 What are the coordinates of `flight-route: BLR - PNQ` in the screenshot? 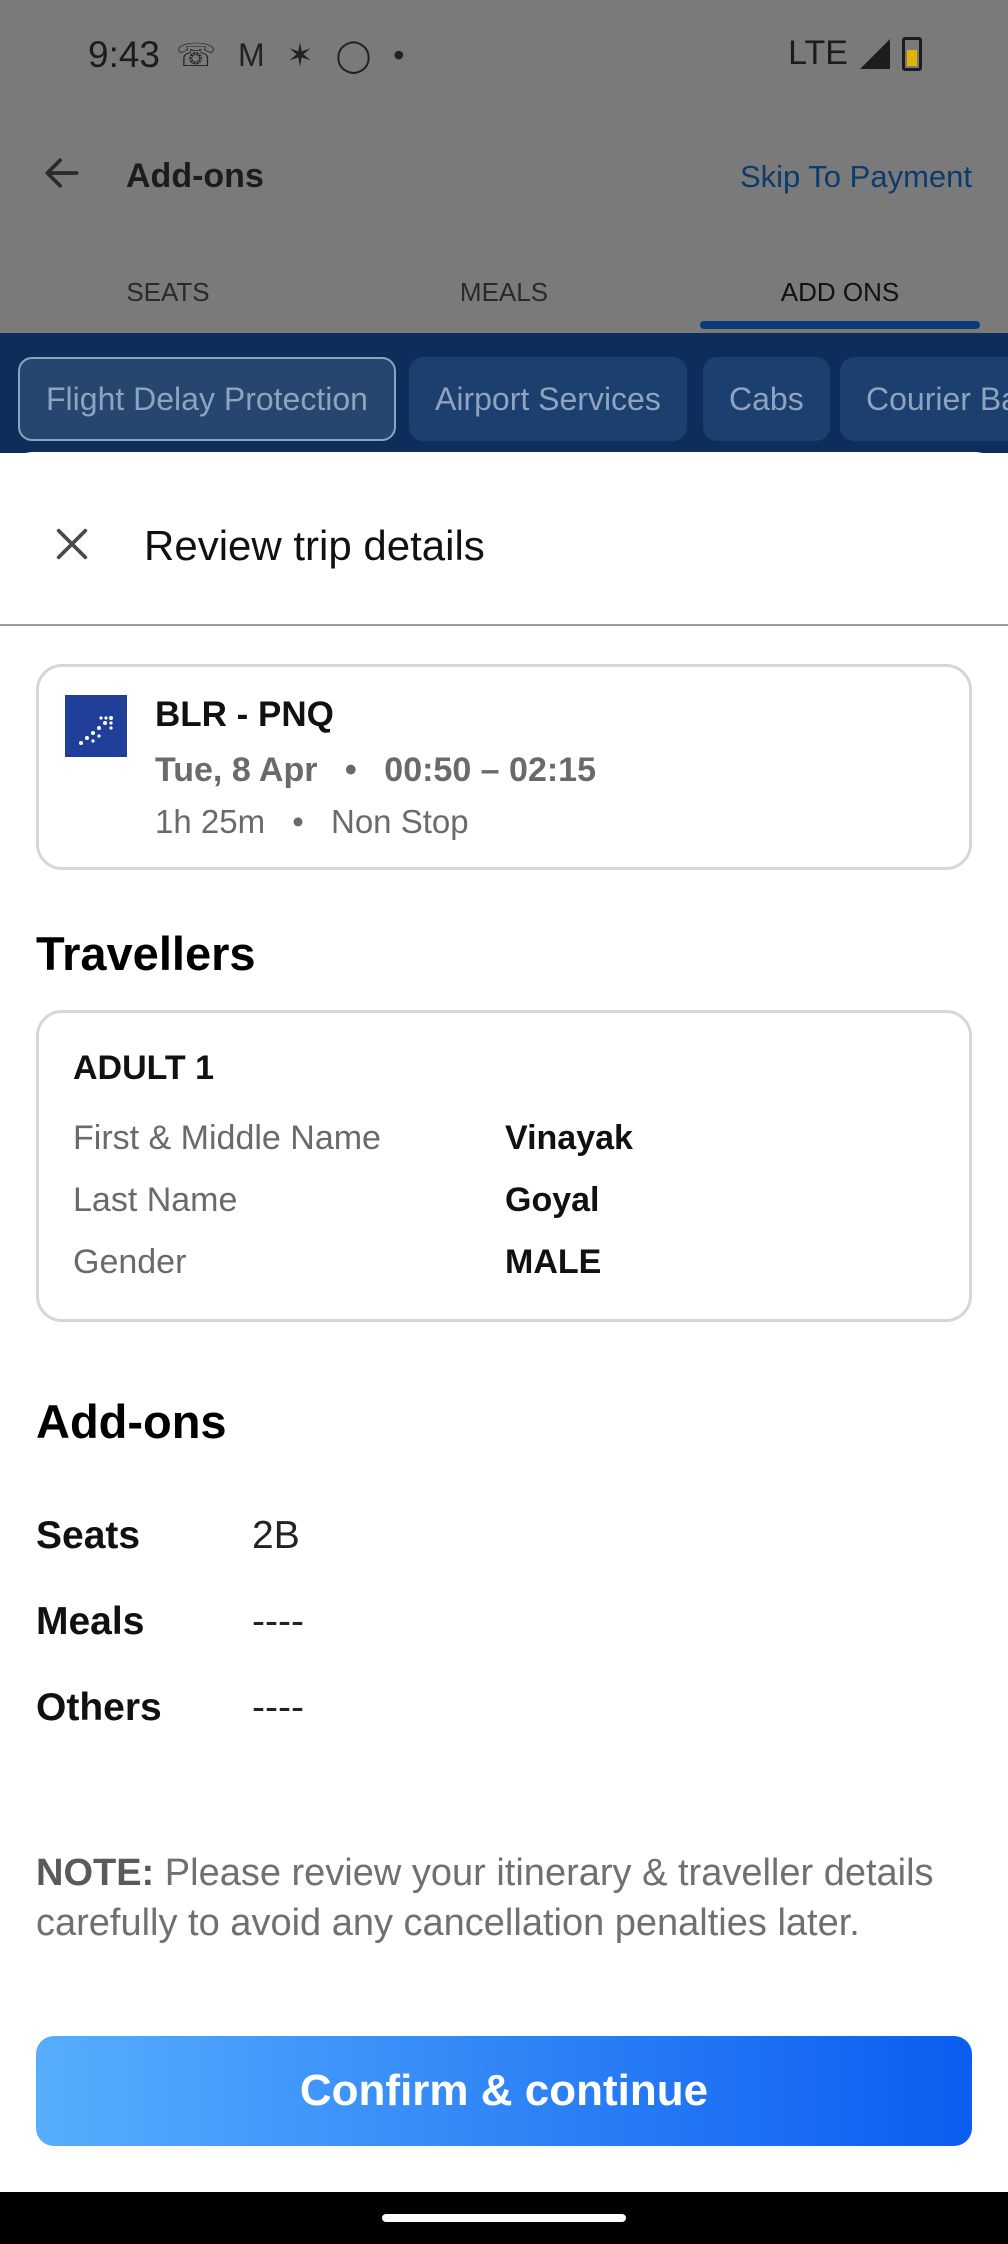 It's located at (244, 714).